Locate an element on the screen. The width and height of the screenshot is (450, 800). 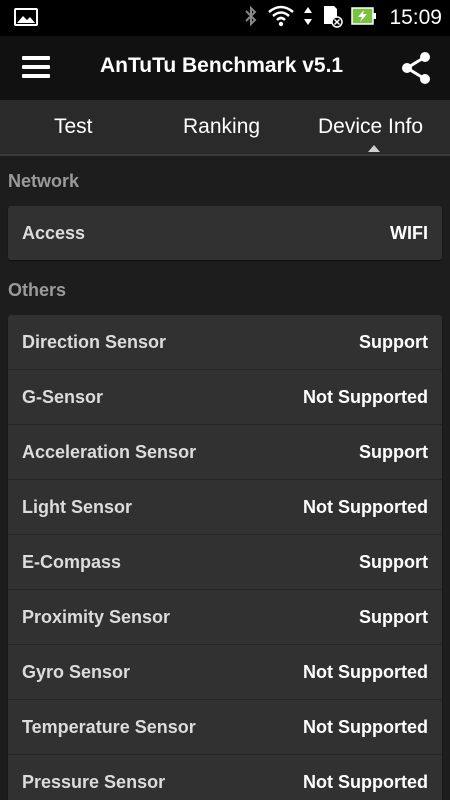
list-item: Direction Sensor Support is located at coordinates (225, 342).